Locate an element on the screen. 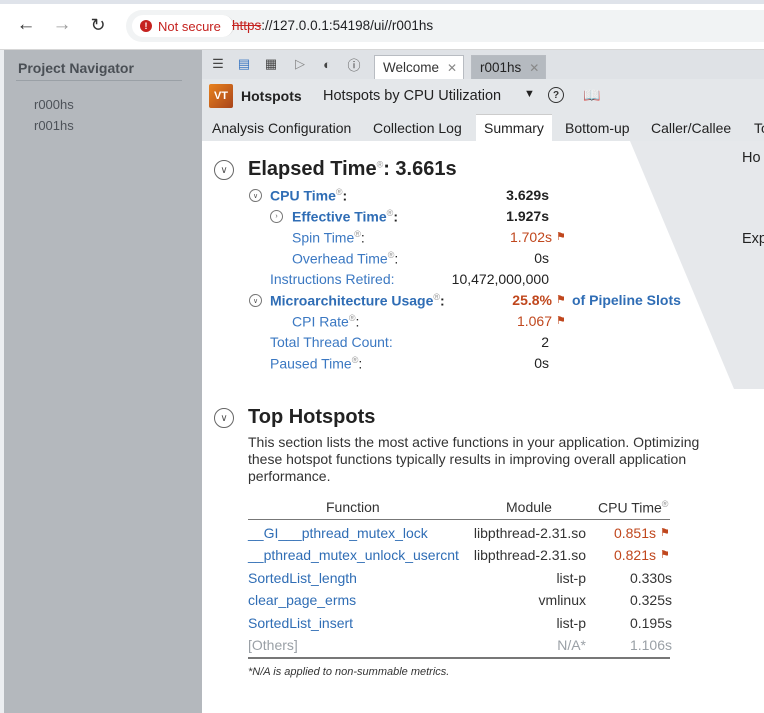 The image size is (764, 713). left-edge is located at coordinates (2, 381).